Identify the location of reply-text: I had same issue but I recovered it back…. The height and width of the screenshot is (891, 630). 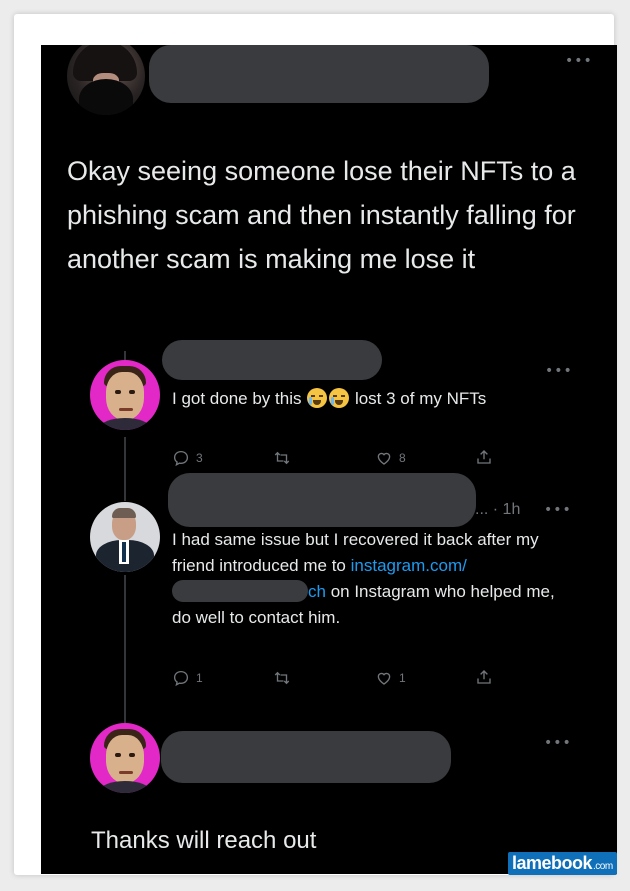
(367, 579).